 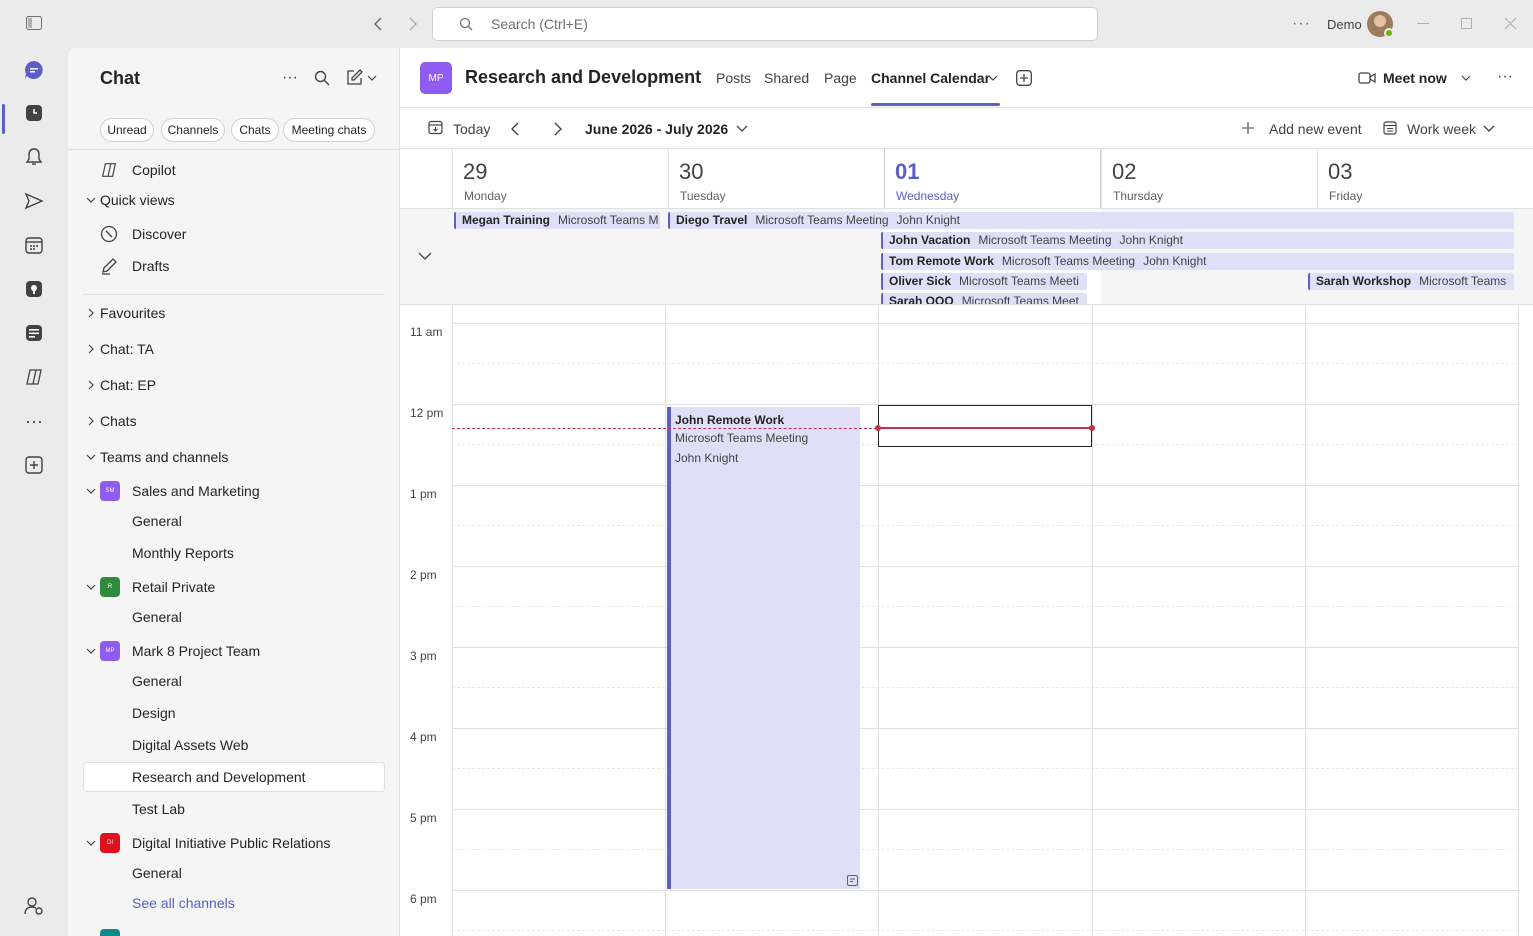 What do you see at coordinates (426, 179) in the screenshot?
I see `day-header-gutter` at bounding box center [426, 179].